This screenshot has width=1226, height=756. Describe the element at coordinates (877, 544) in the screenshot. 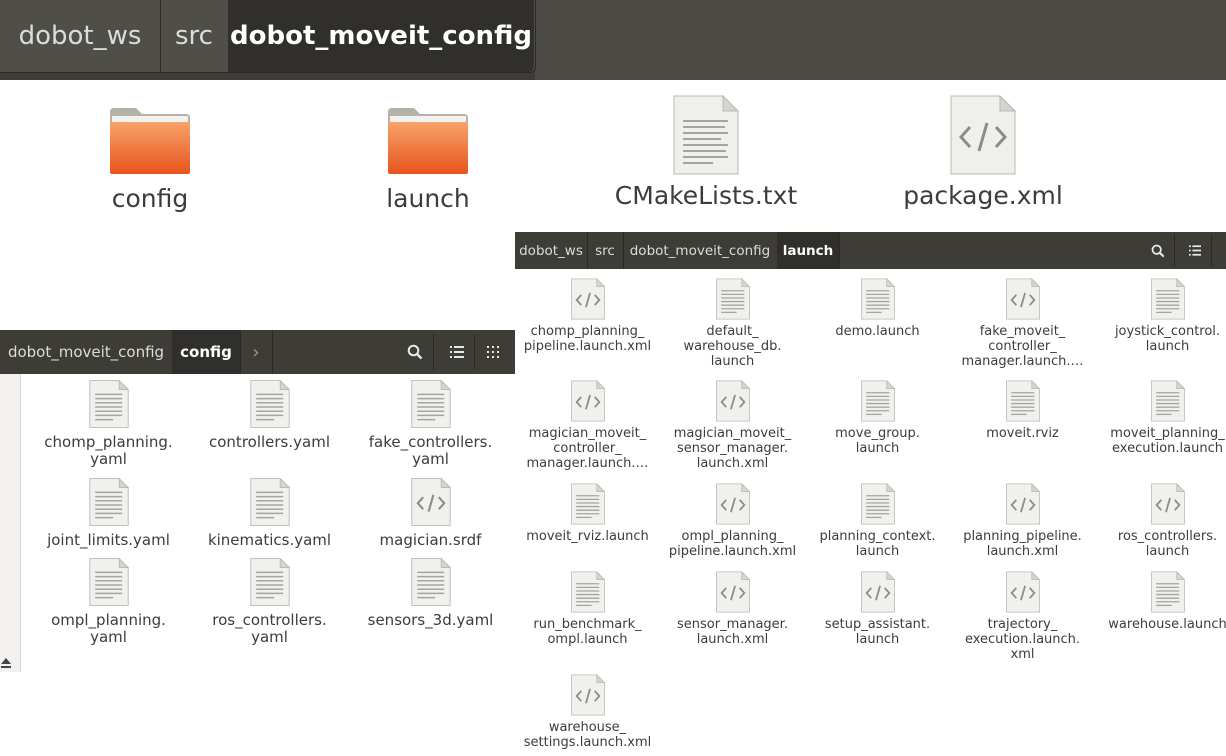

I see `item-label: planning_context. launch` at that location.